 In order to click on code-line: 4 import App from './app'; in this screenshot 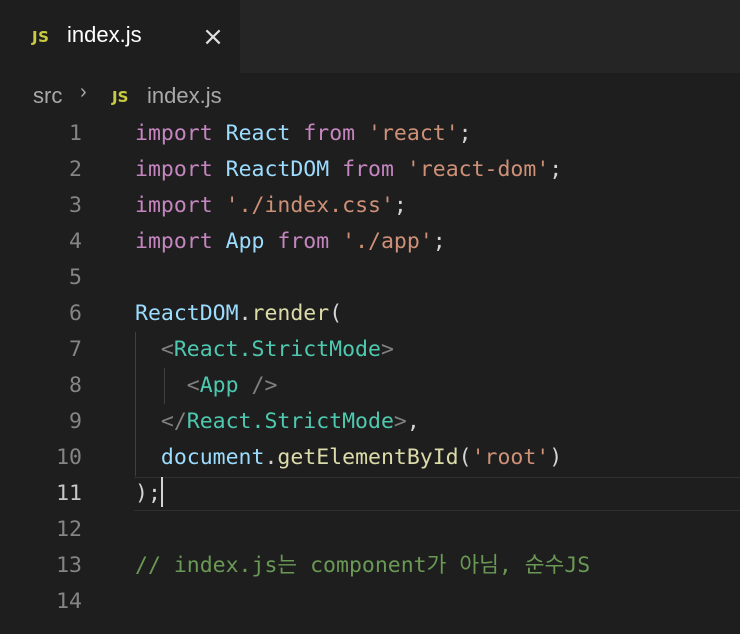, I will do `click(370, 242)`.